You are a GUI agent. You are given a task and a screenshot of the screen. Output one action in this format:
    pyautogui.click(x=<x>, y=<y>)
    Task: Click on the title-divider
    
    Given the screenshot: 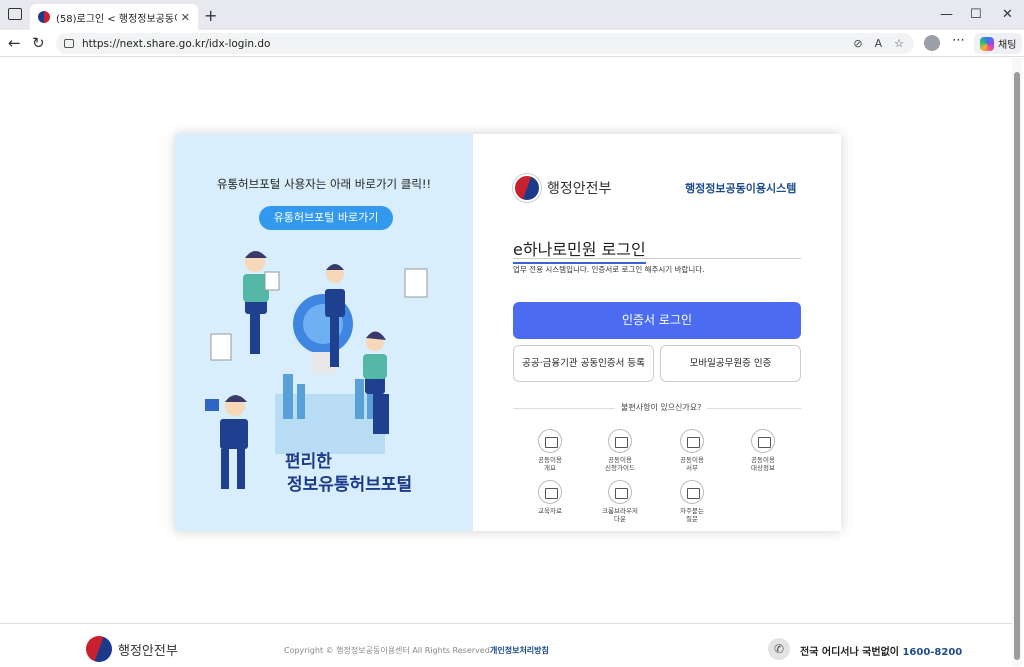 What is the action you would take?
    pyautogui.click(x=657, y=258)
    